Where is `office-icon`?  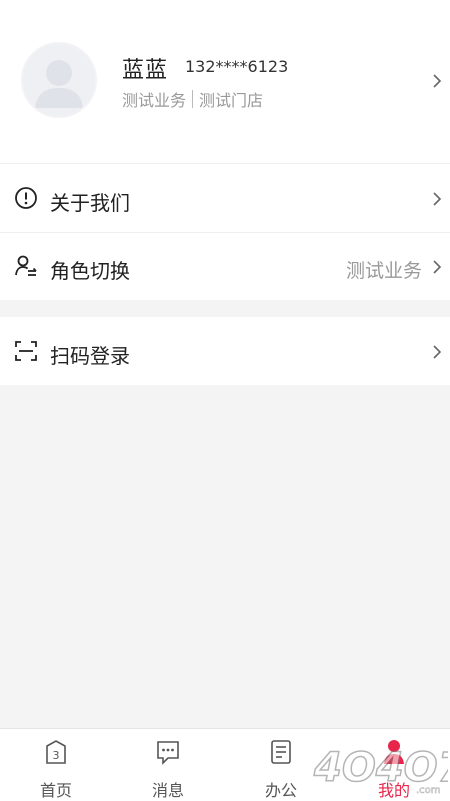 office-icon is located at coordinates (281, 752).